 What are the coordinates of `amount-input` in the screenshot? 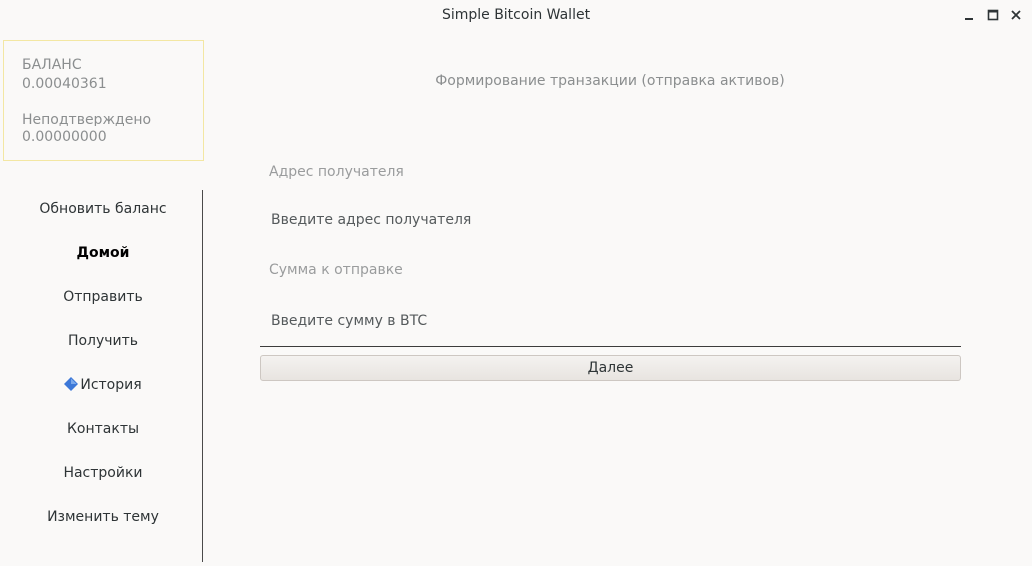 It's located at (610, 321).